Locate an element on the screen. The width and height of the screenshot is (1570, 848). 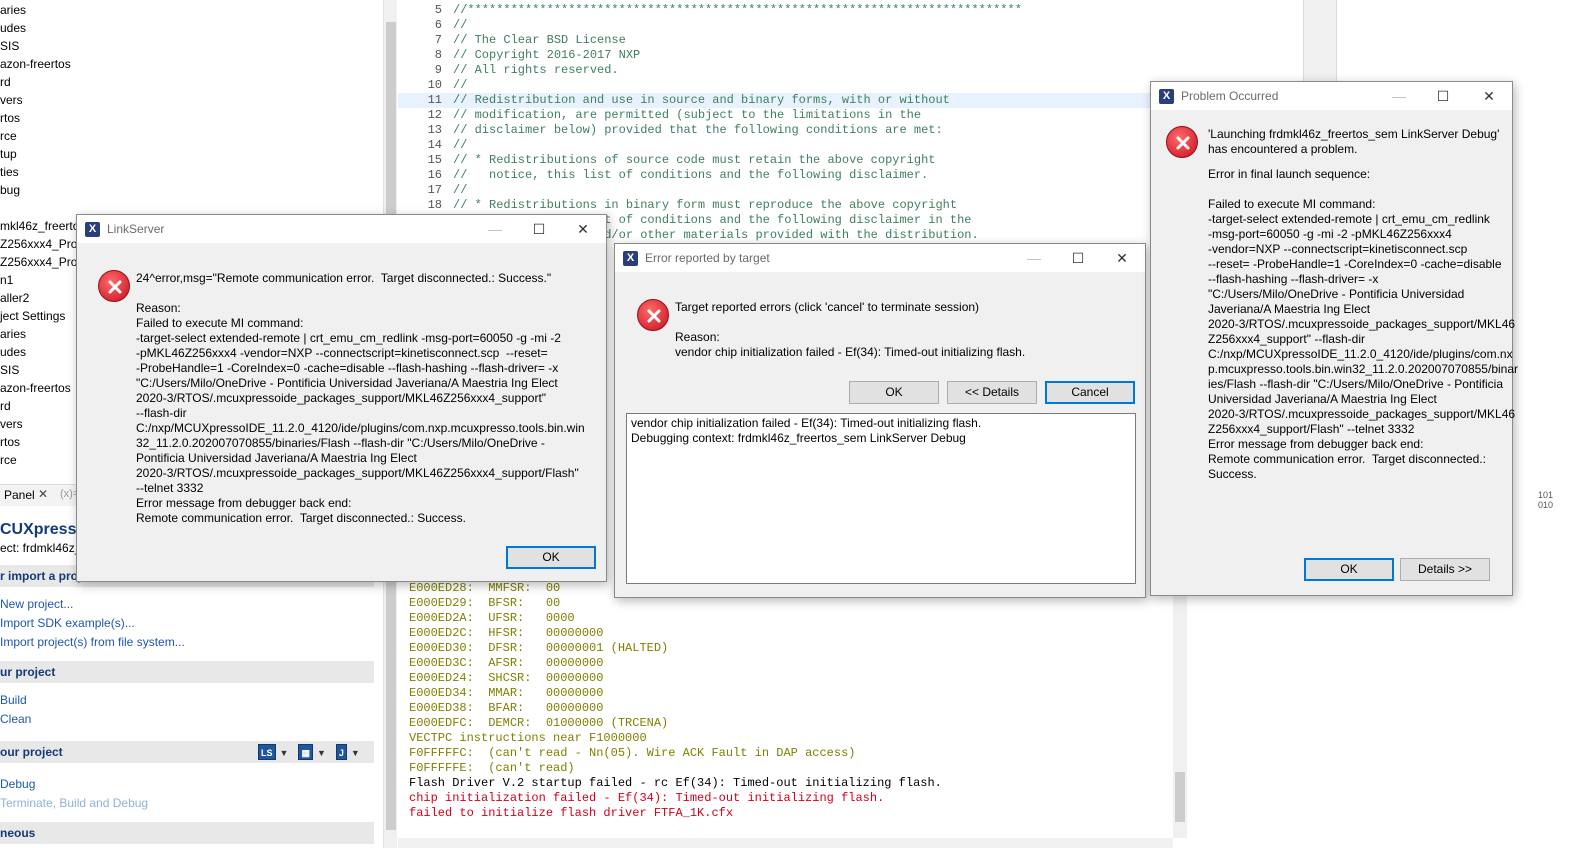
quickstart-panel-tab: Panel is located at coordinates (19, 495).